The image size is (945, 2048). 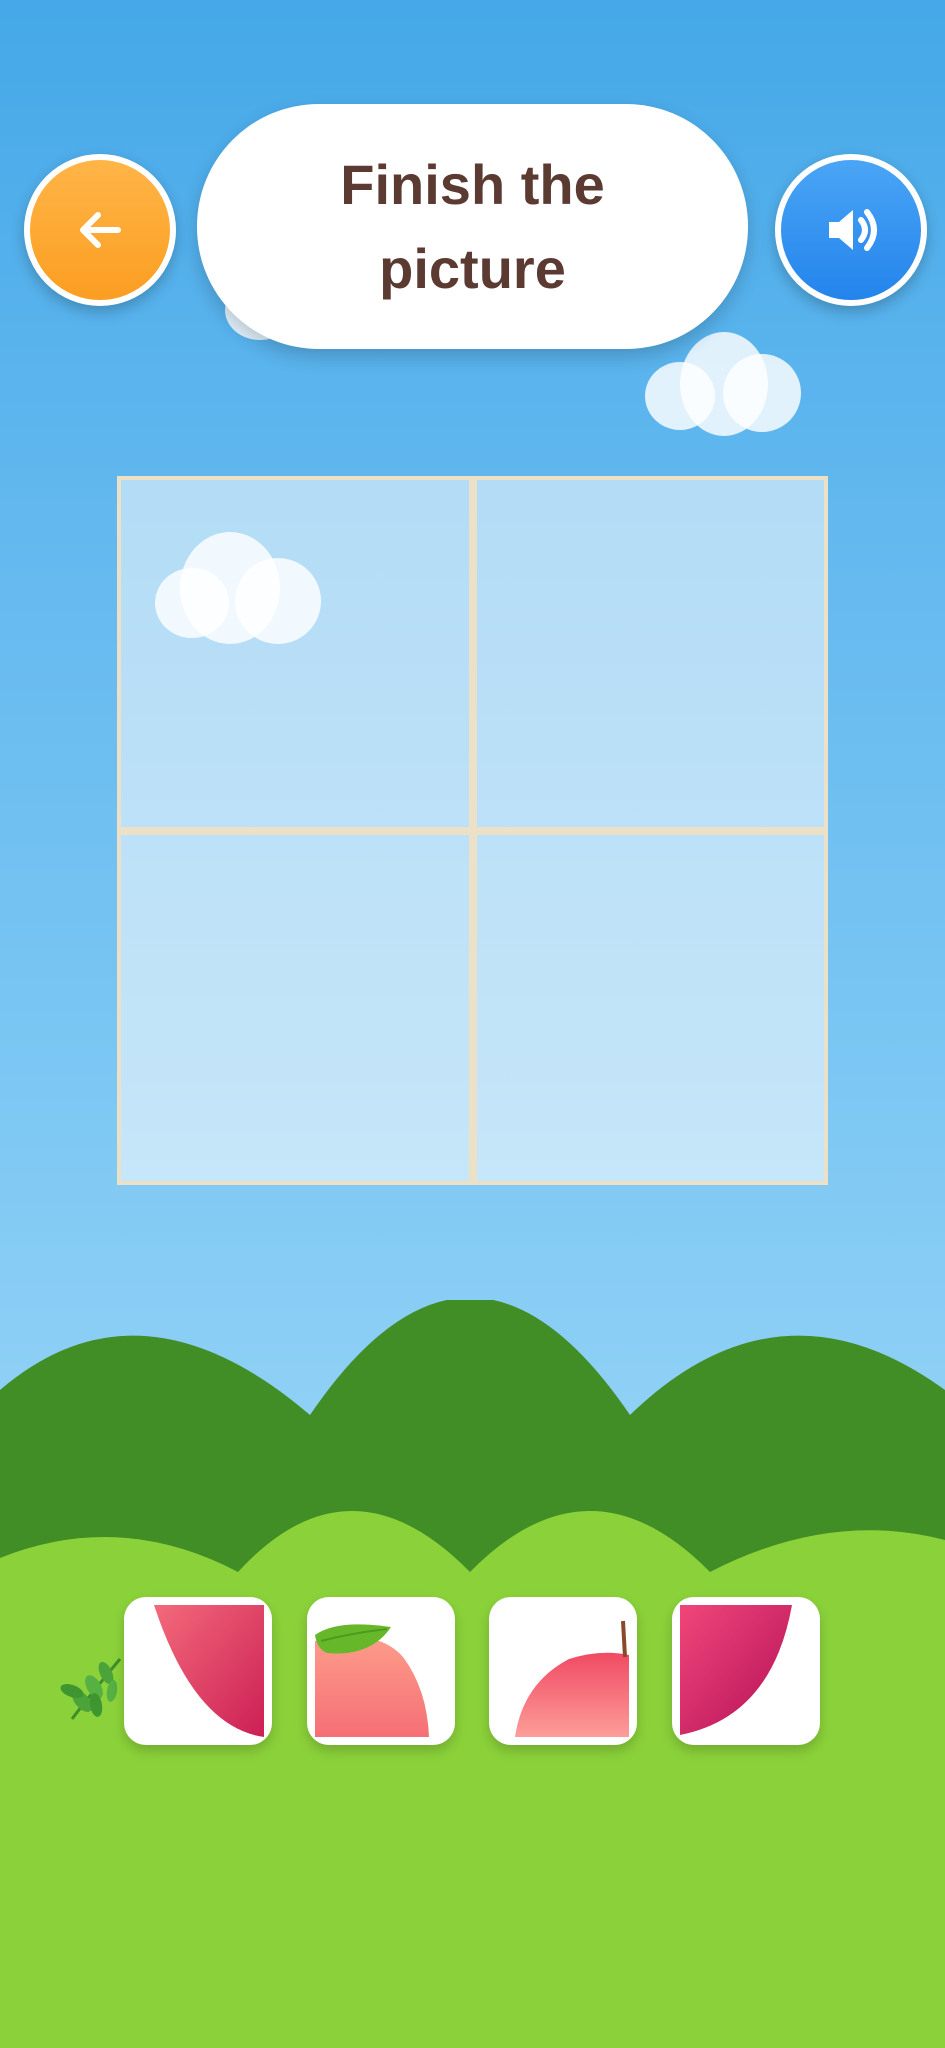 What do you see at coordinates (572, 1678) in the screenshot?
I see `apple-top-right-stem-piece` at bounding box center [572, 1678].